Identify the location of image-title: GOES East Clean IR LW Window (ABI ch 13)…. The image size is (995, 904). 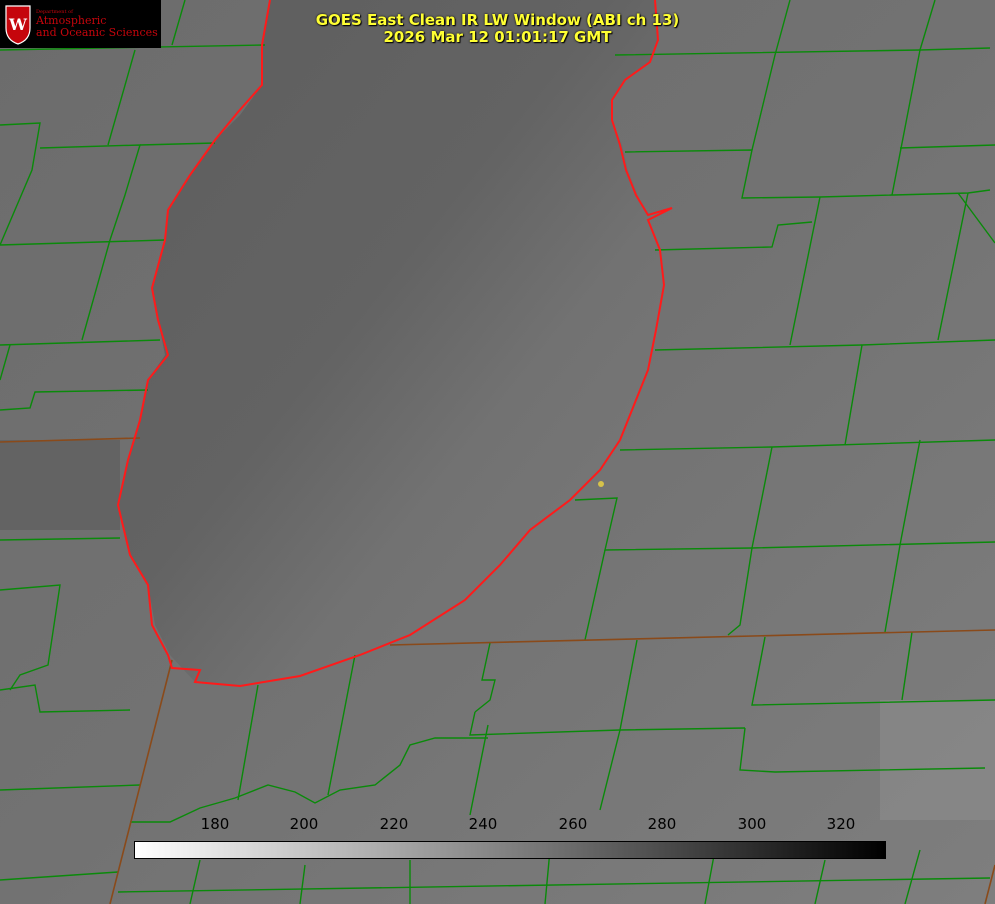
(497, 29).